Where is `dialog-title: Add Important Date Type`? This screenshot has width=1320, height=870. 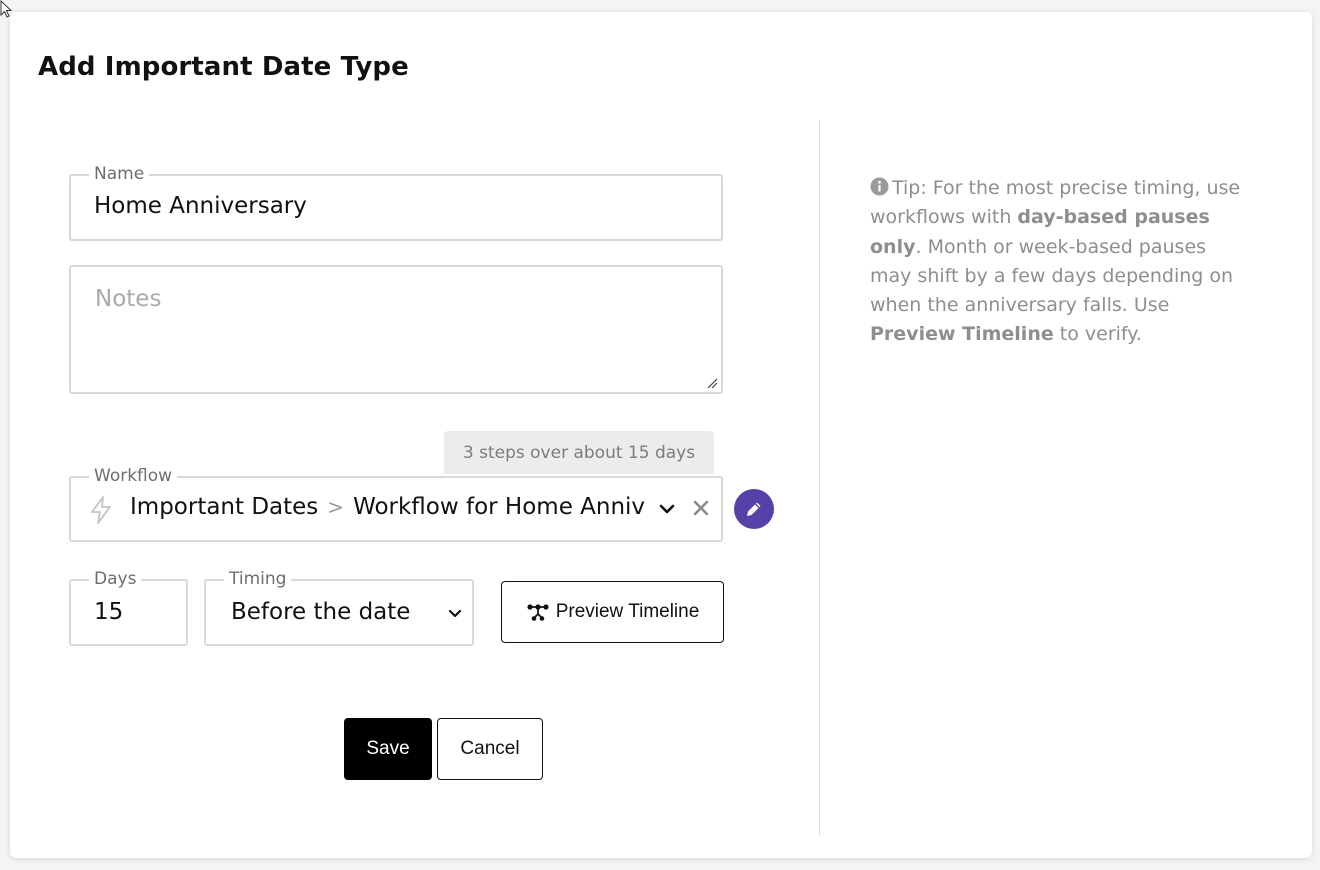 dialog-title: Add Important Date Type is located at coordinates (223, 67).